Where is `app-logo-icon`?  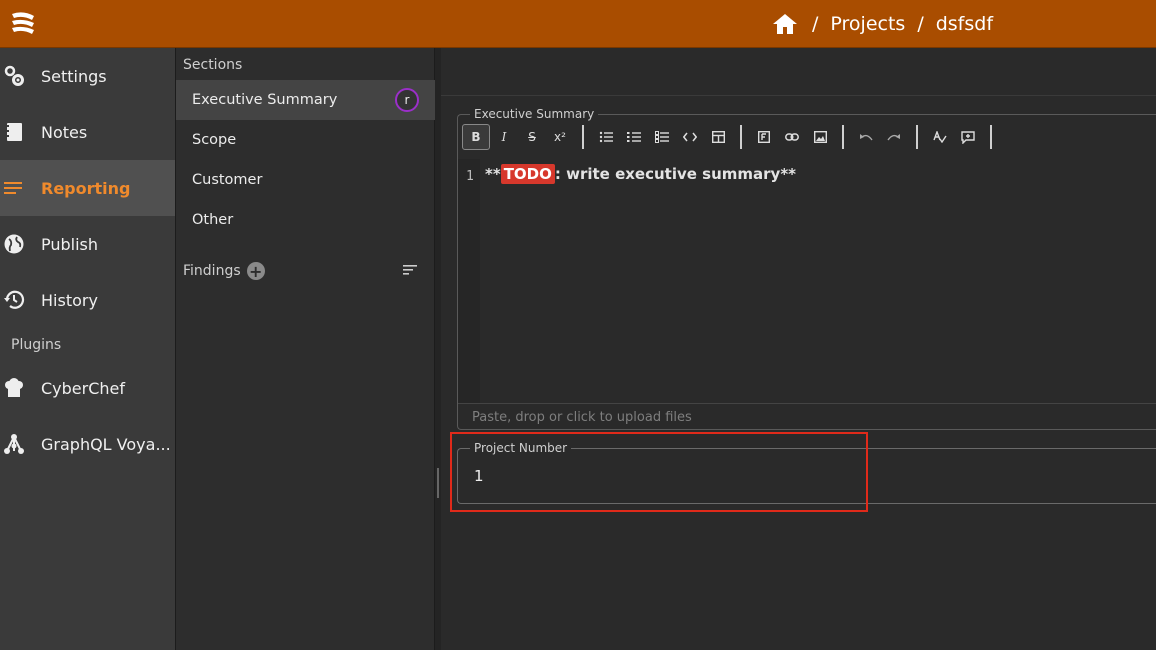 app-logo-icon is located at coordinates (23, 24).